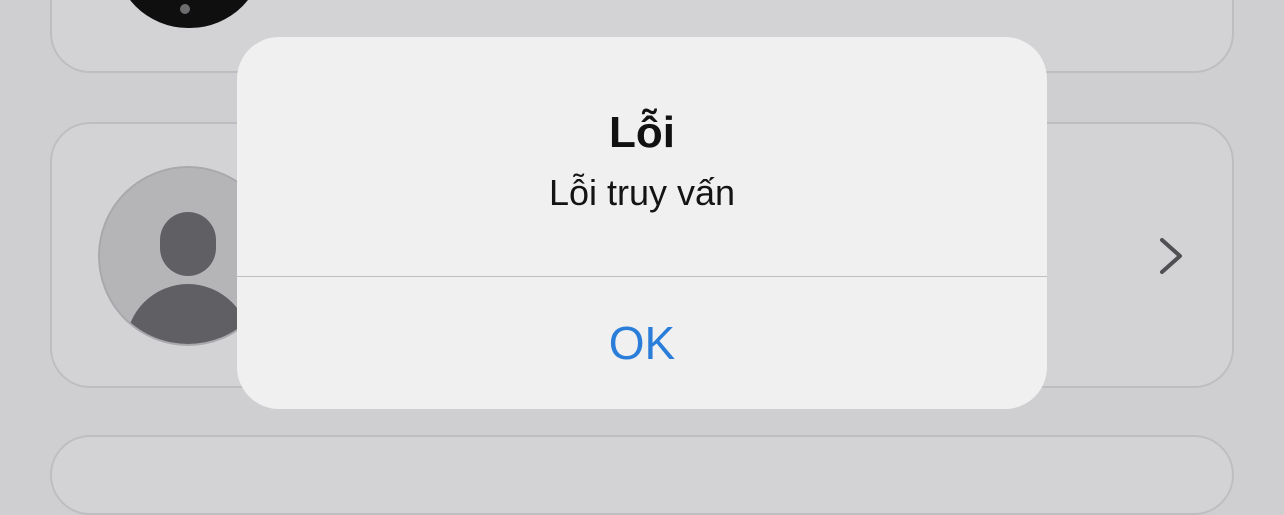 The image size is (1284, 515). Describe the element at coordinates (642, 192) in the screenshot. I see `alert-message: Lỗi truy vấn` at that location.